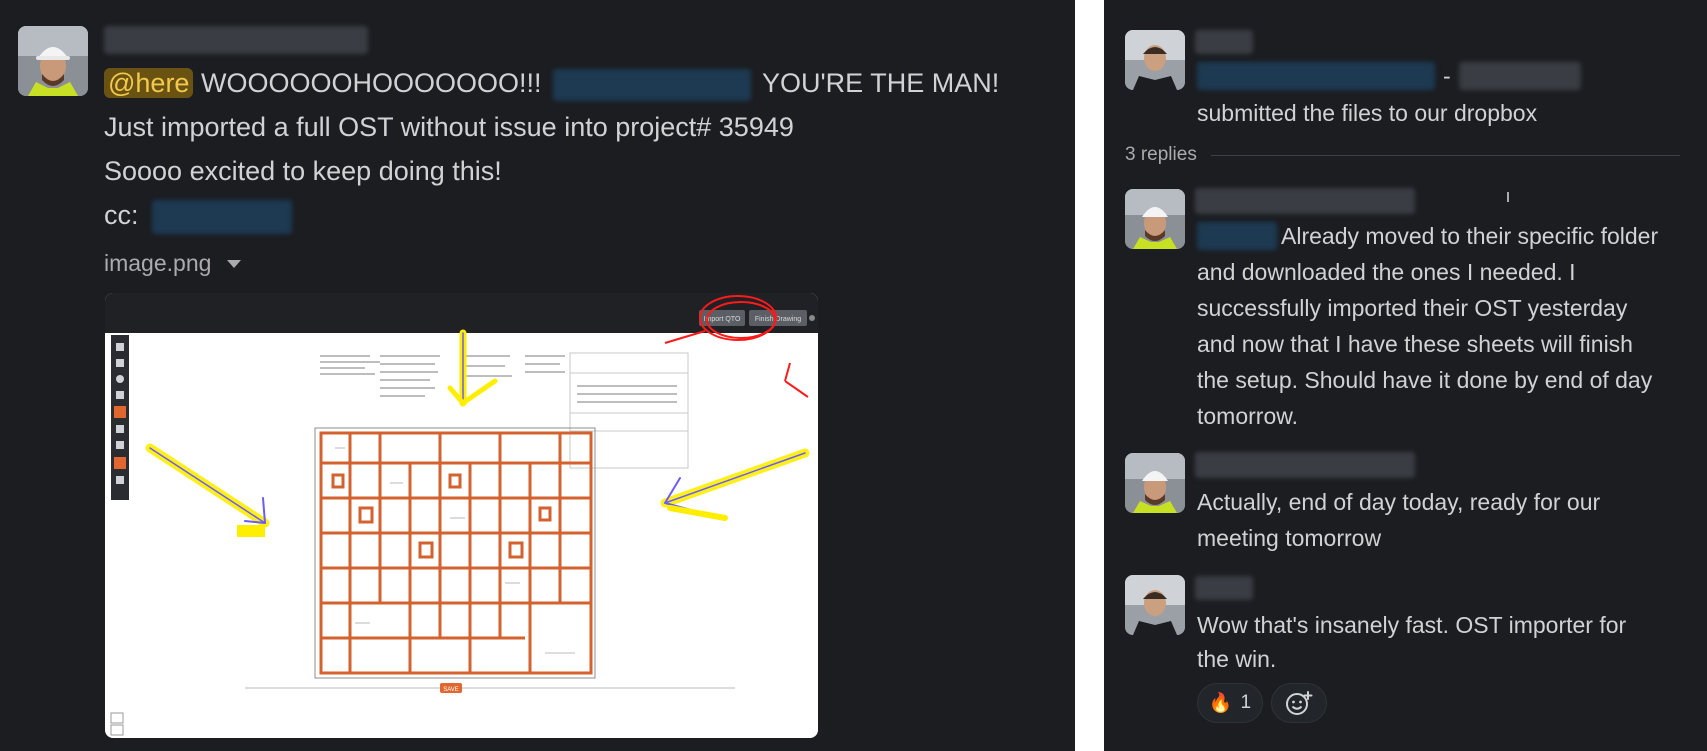 The image size is (1707, 751). I want to click on floor-plan-markup, so click(456, 553).